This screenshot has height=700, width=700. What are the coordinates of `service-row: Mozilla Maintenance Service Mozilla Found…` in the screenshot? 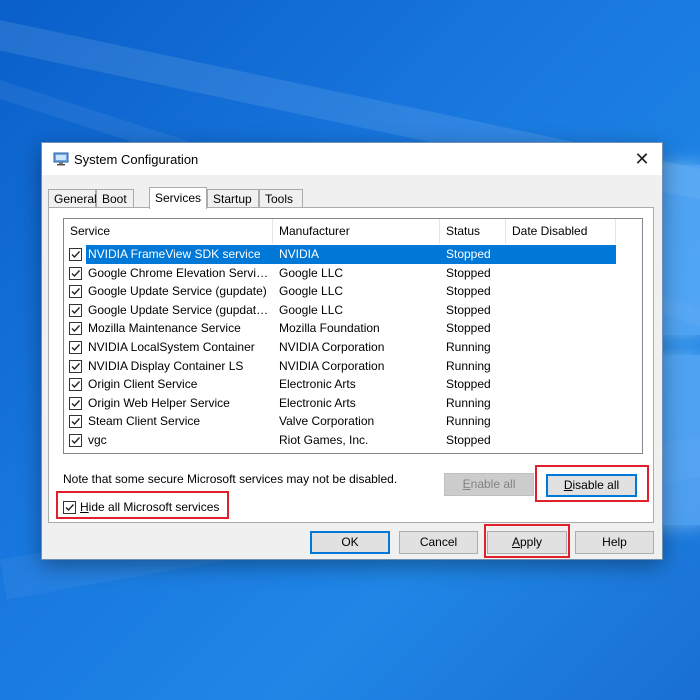 It's located at (353, 328).